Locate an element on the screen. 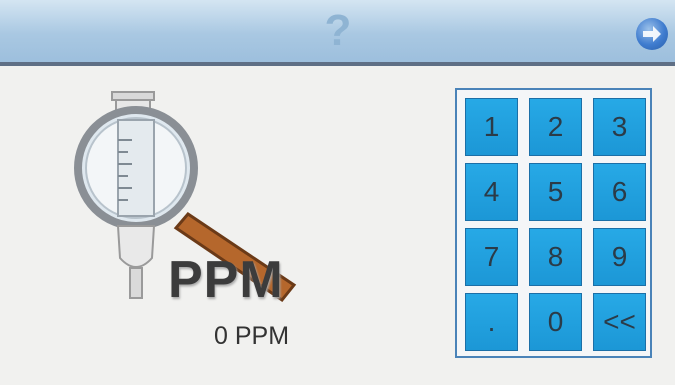 This screenshot has width=675, height=385. key-1: 1 is located at coordinates (491, 127).